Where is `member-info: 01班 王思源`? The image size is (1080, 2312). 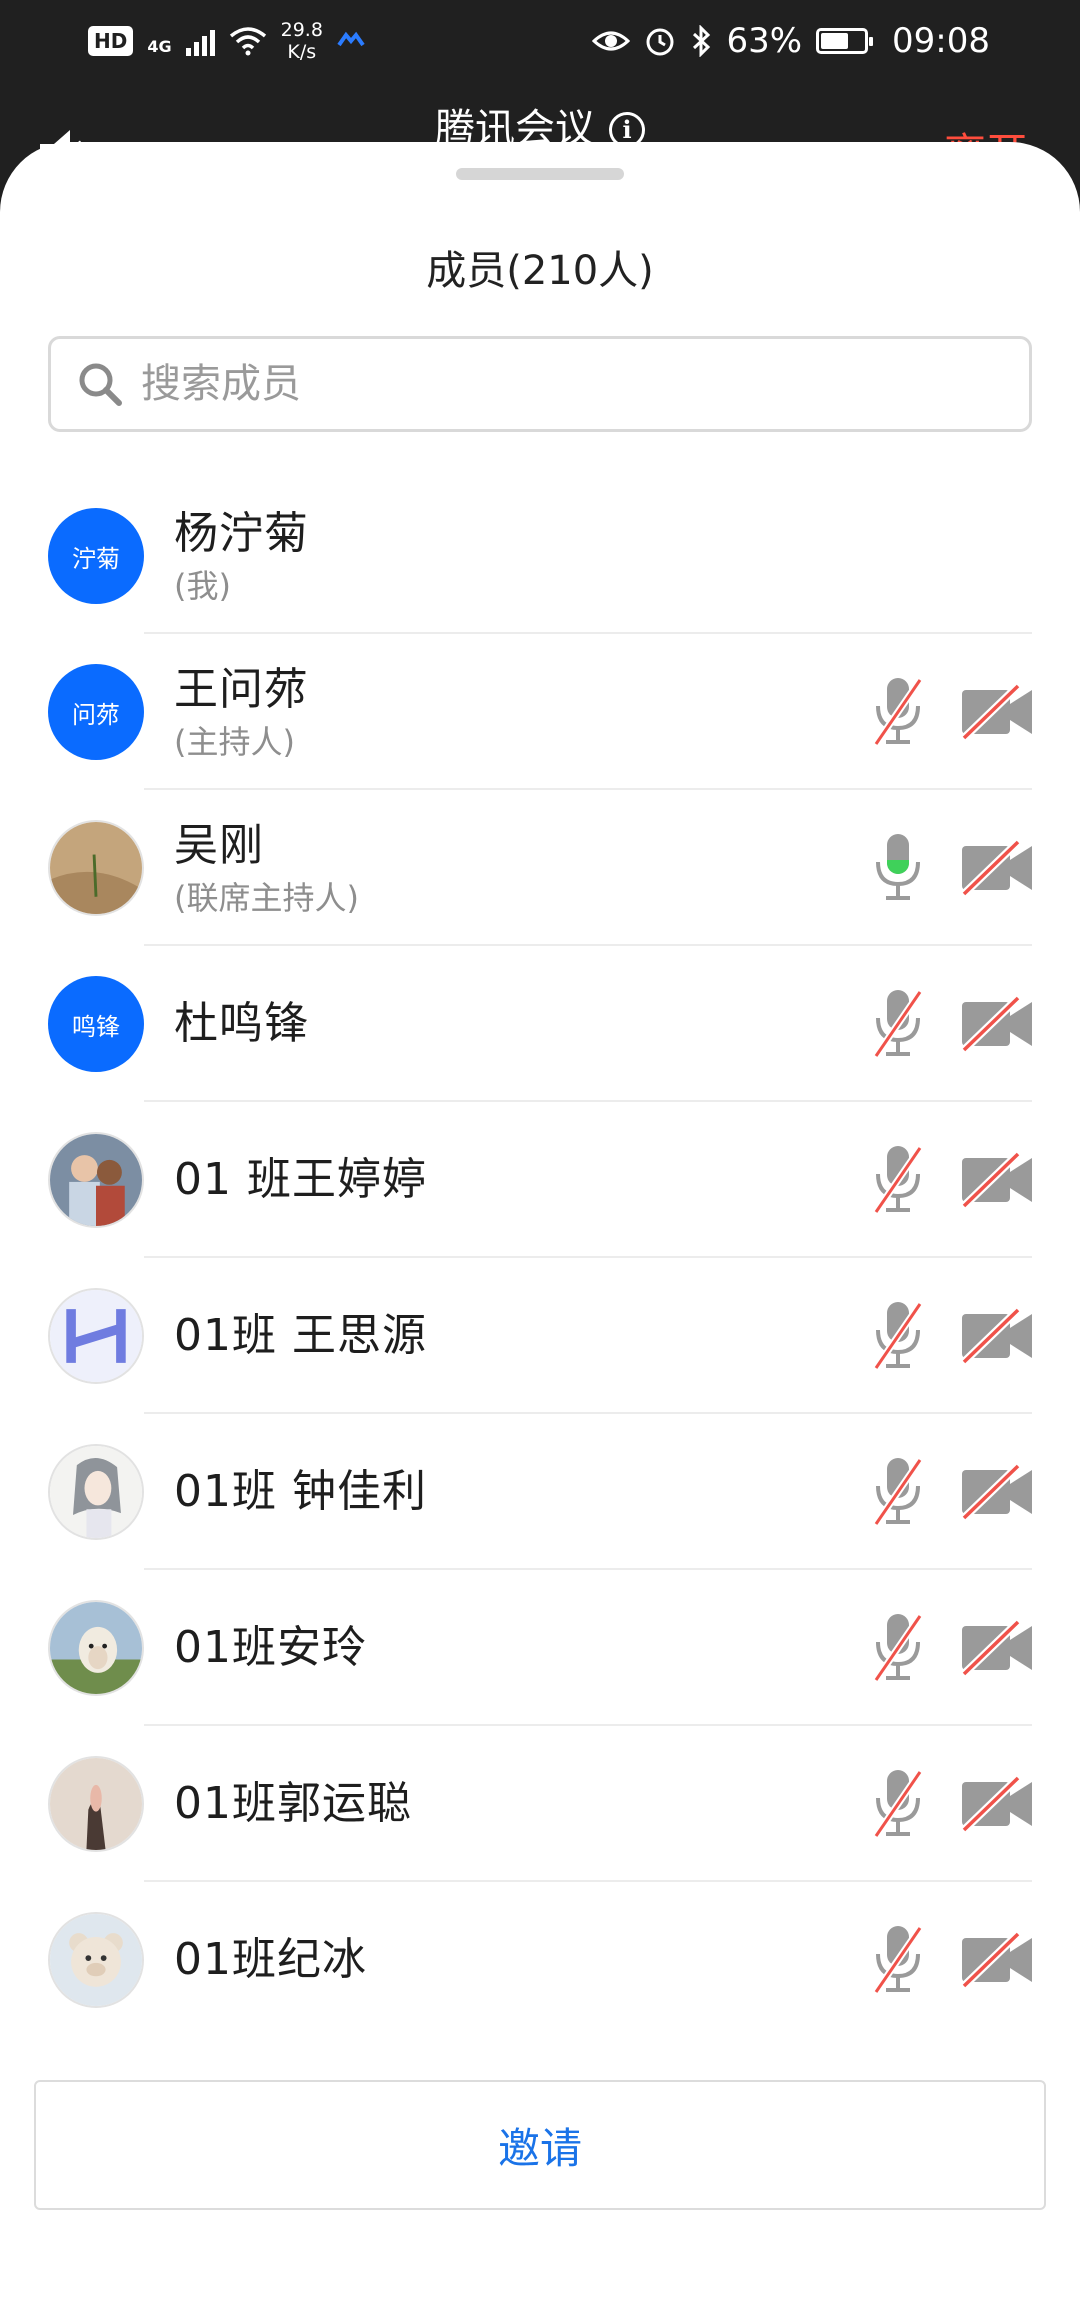 member-info: 01班 王思源 is located at coordinates (300, 1336).